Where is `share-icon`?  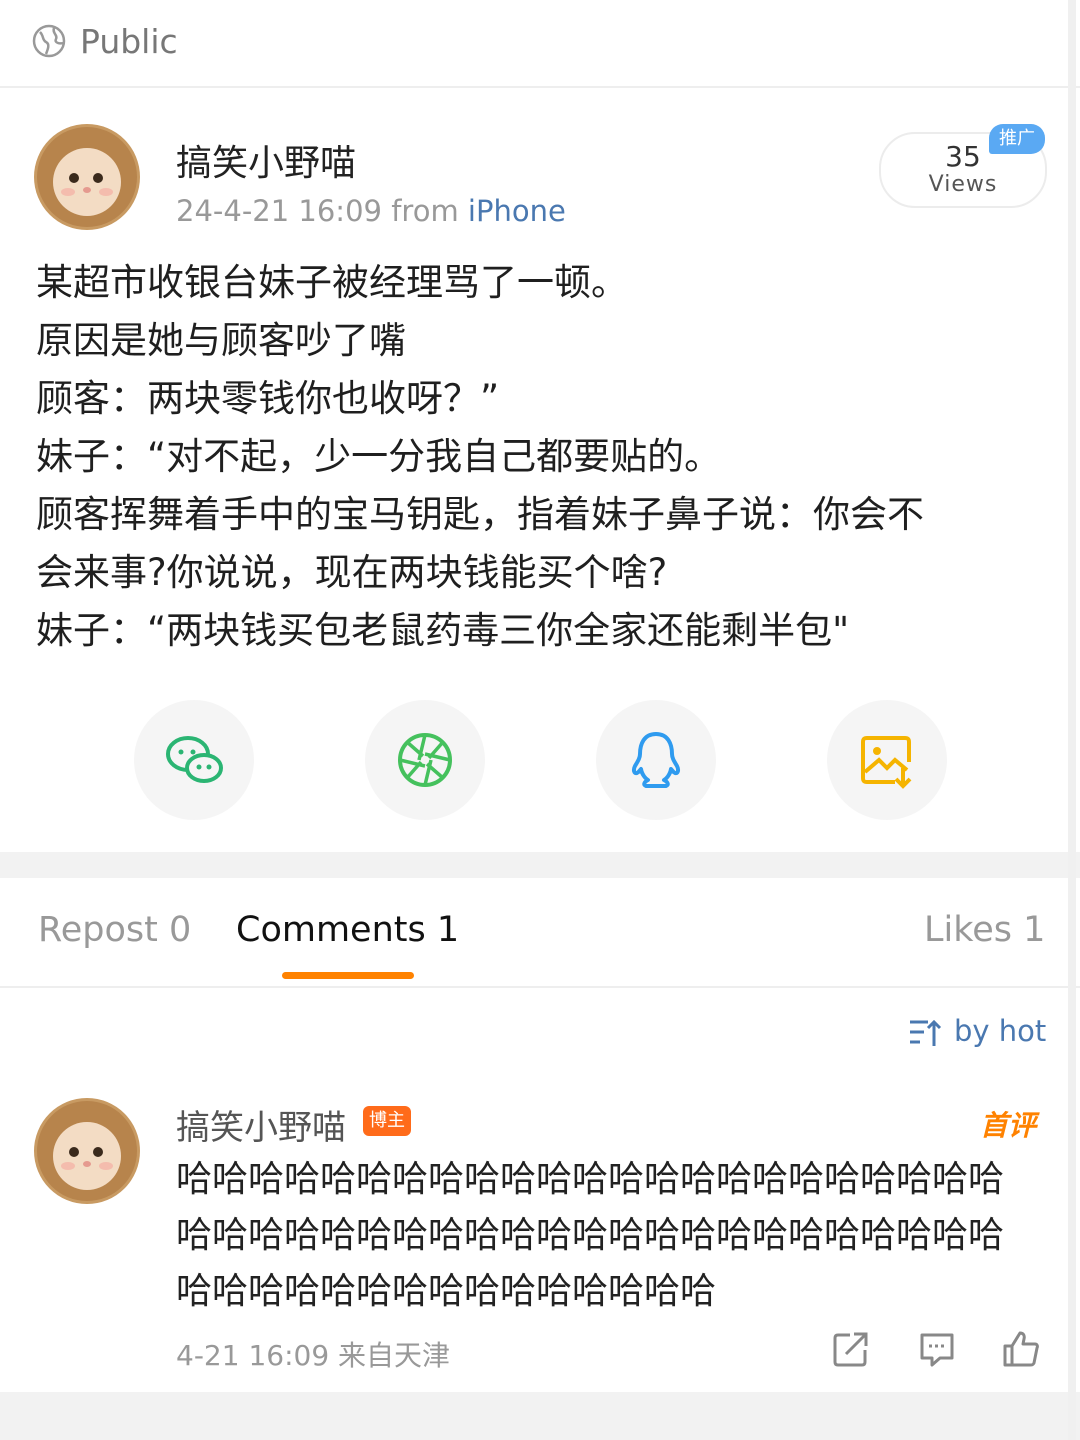
share-icon is located at coordinates (851, 1349).